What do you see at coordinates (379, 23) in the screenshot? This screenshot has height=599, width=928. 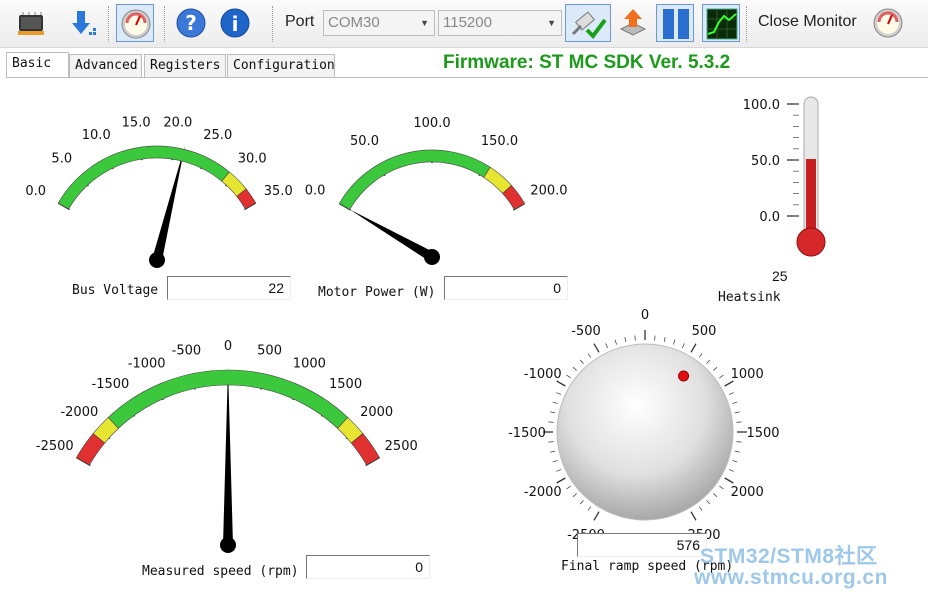 I see `port-select: COM30 ▼` at bounding box center [379, 23].